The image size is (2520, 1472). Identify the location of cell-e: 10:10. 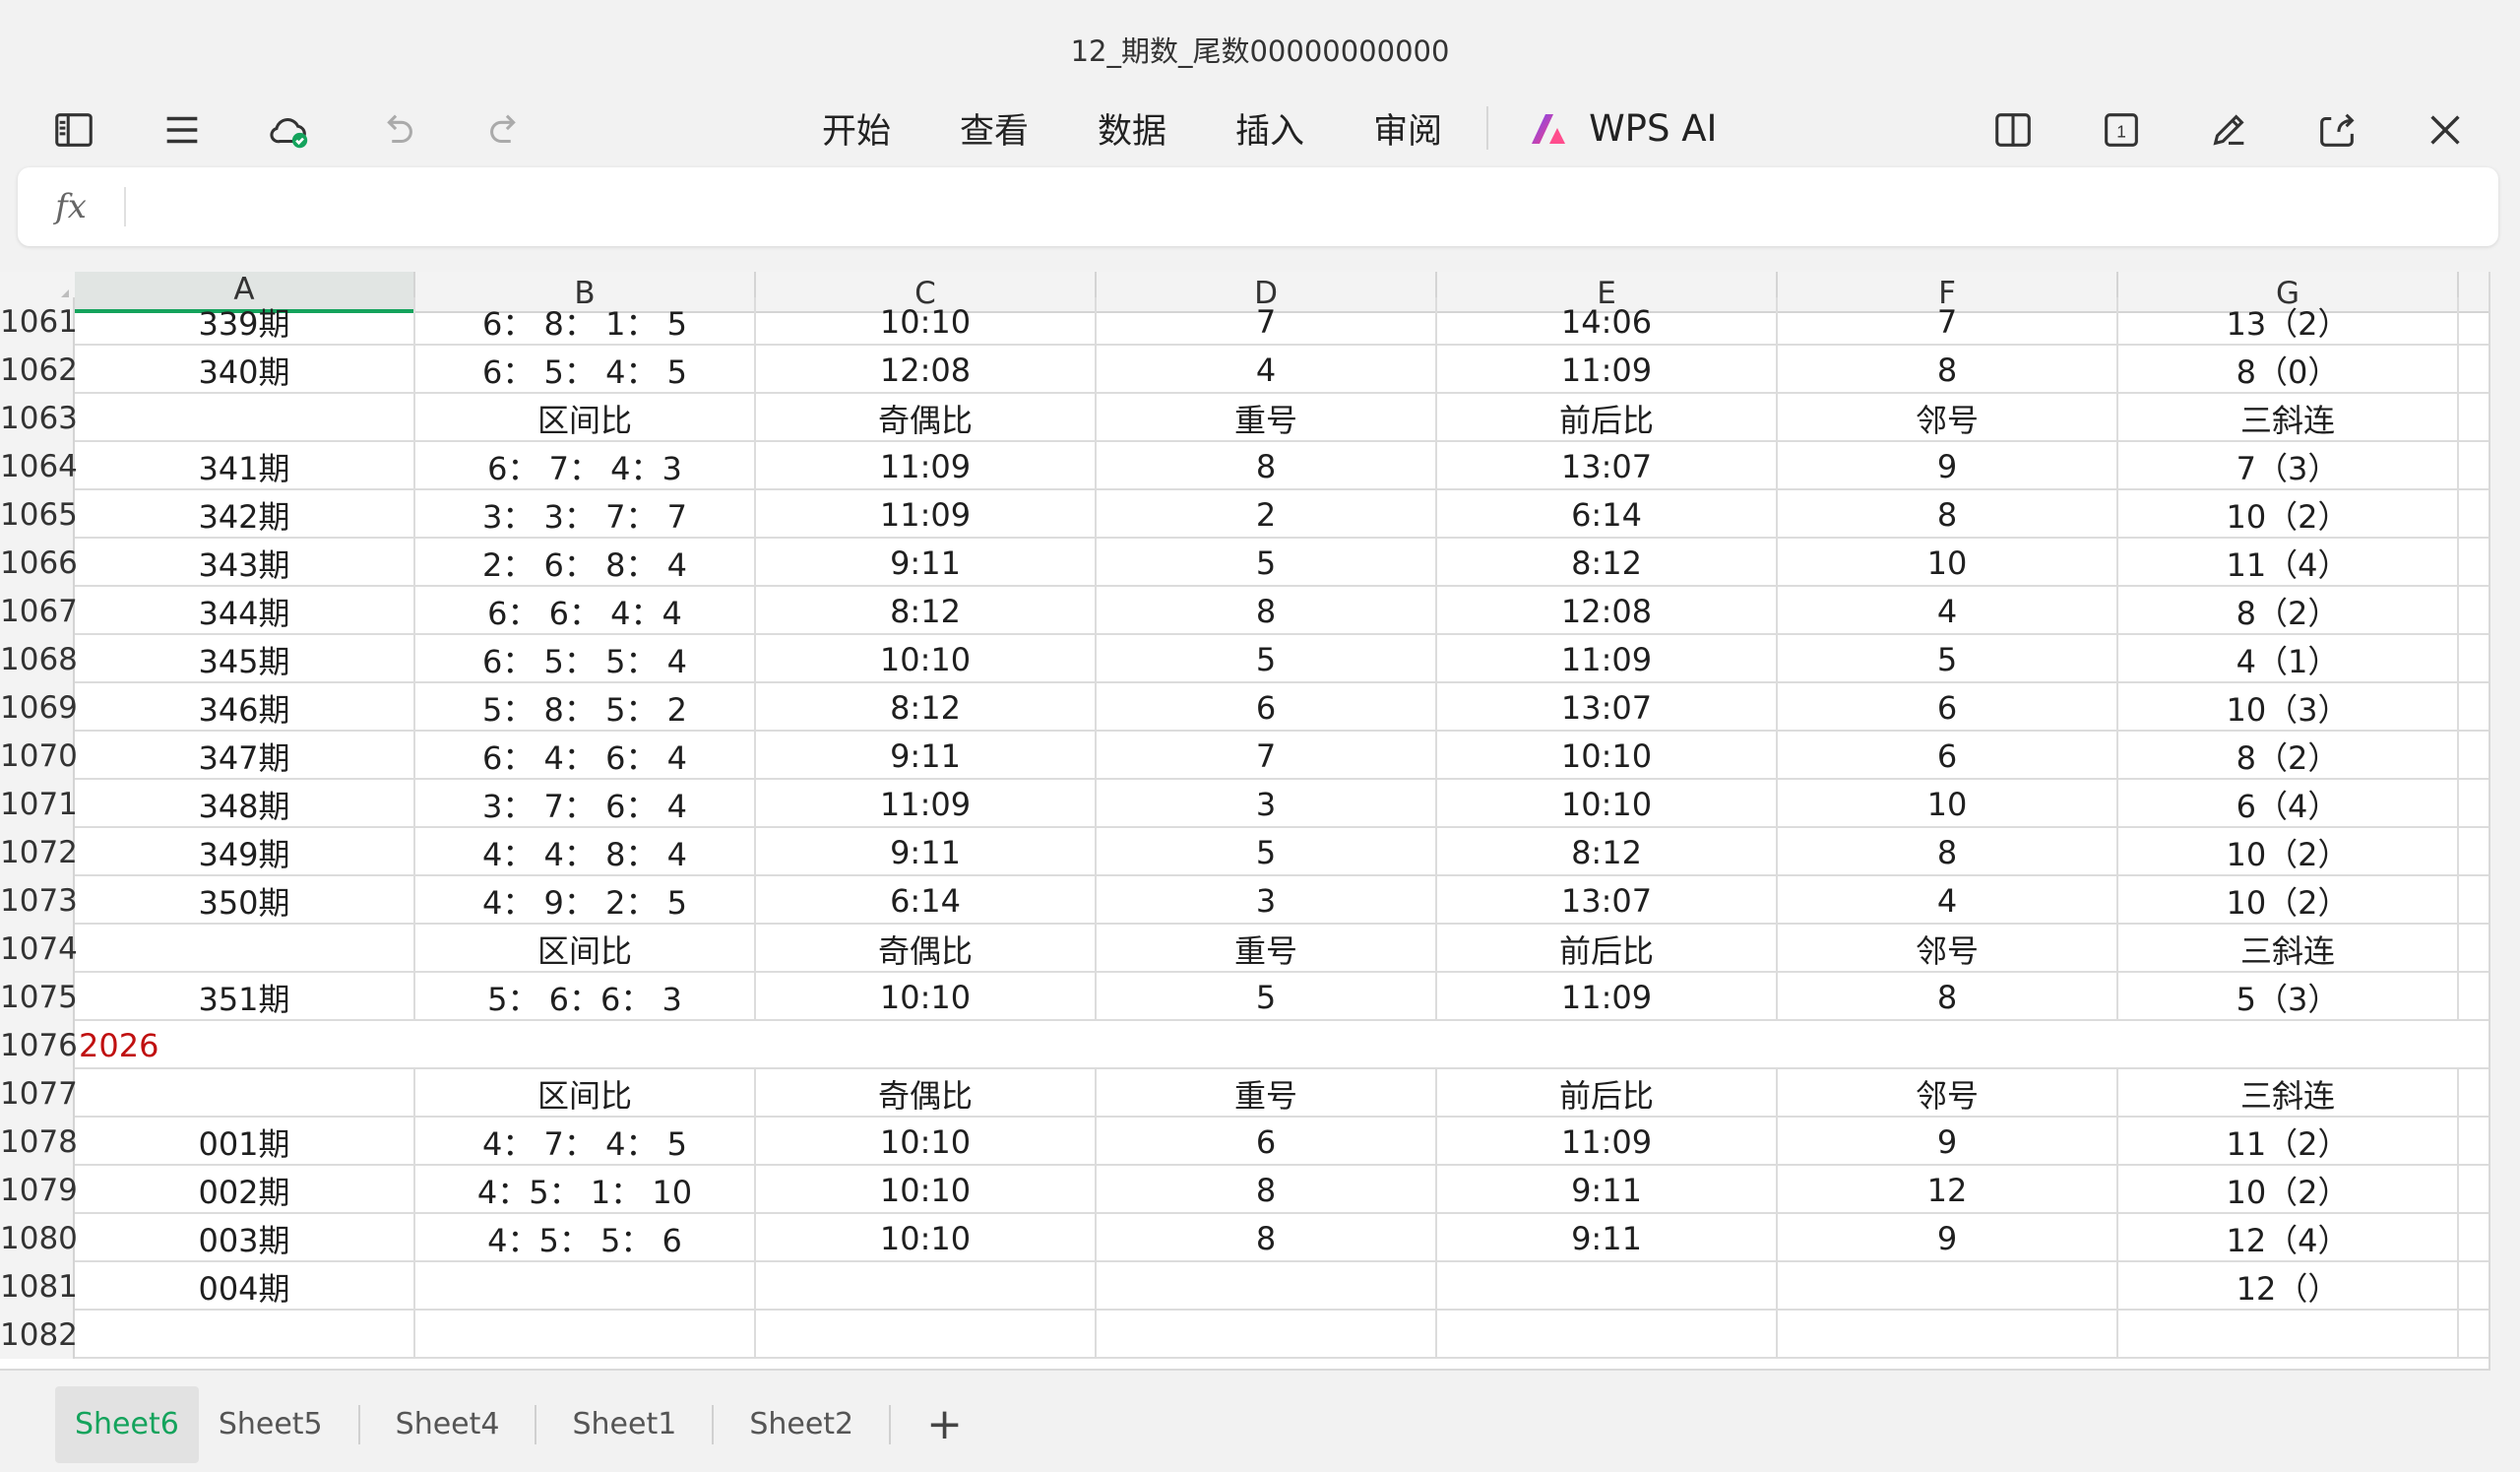
(1607, 756).